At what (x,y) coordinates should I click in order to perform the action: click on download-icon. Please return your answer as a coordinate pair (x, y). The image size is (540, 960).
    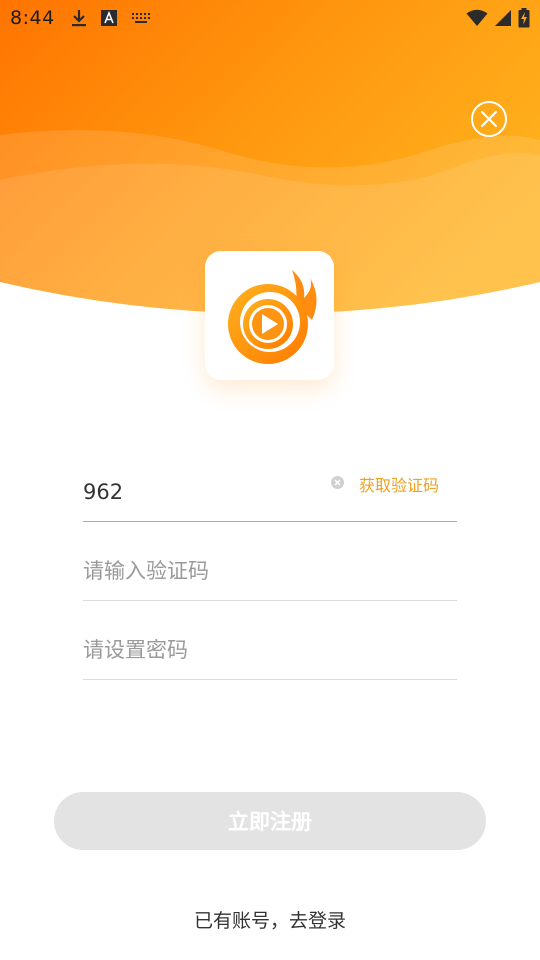
    Looking at the image, I should click on (78, 18).